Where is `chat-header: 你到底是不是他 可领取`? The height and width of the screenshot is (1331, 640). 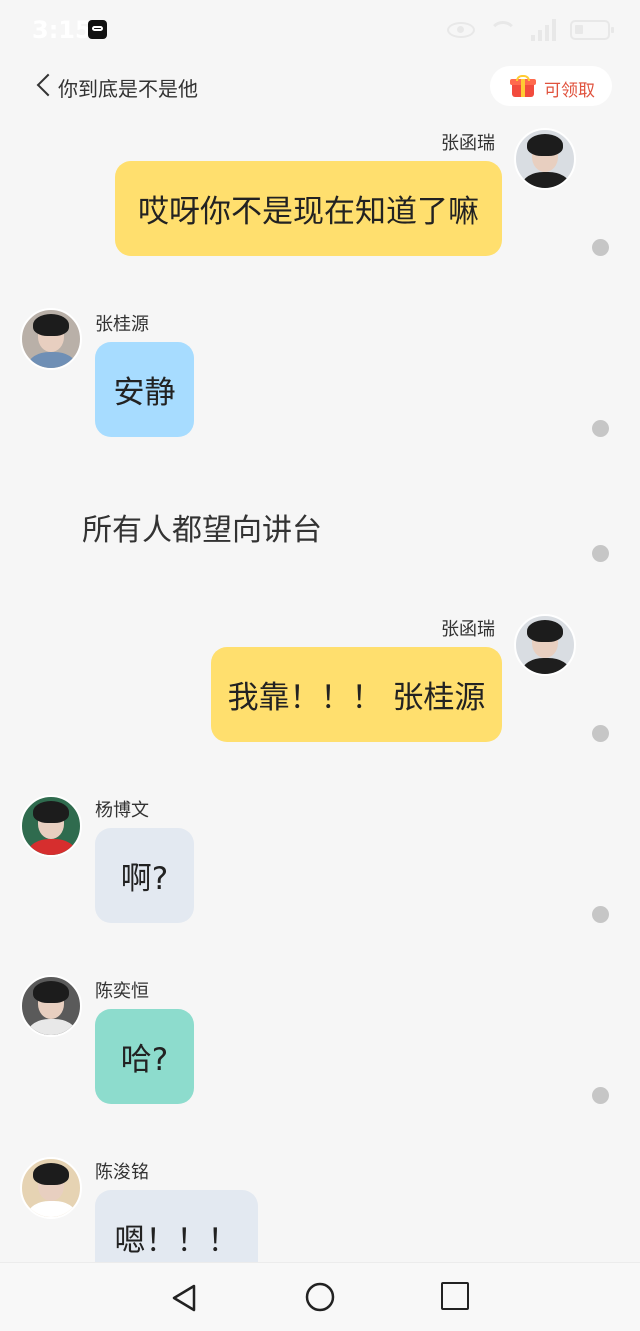 chat-header: 你到底是不是他 可领取 is located at coordinates (320, 86).